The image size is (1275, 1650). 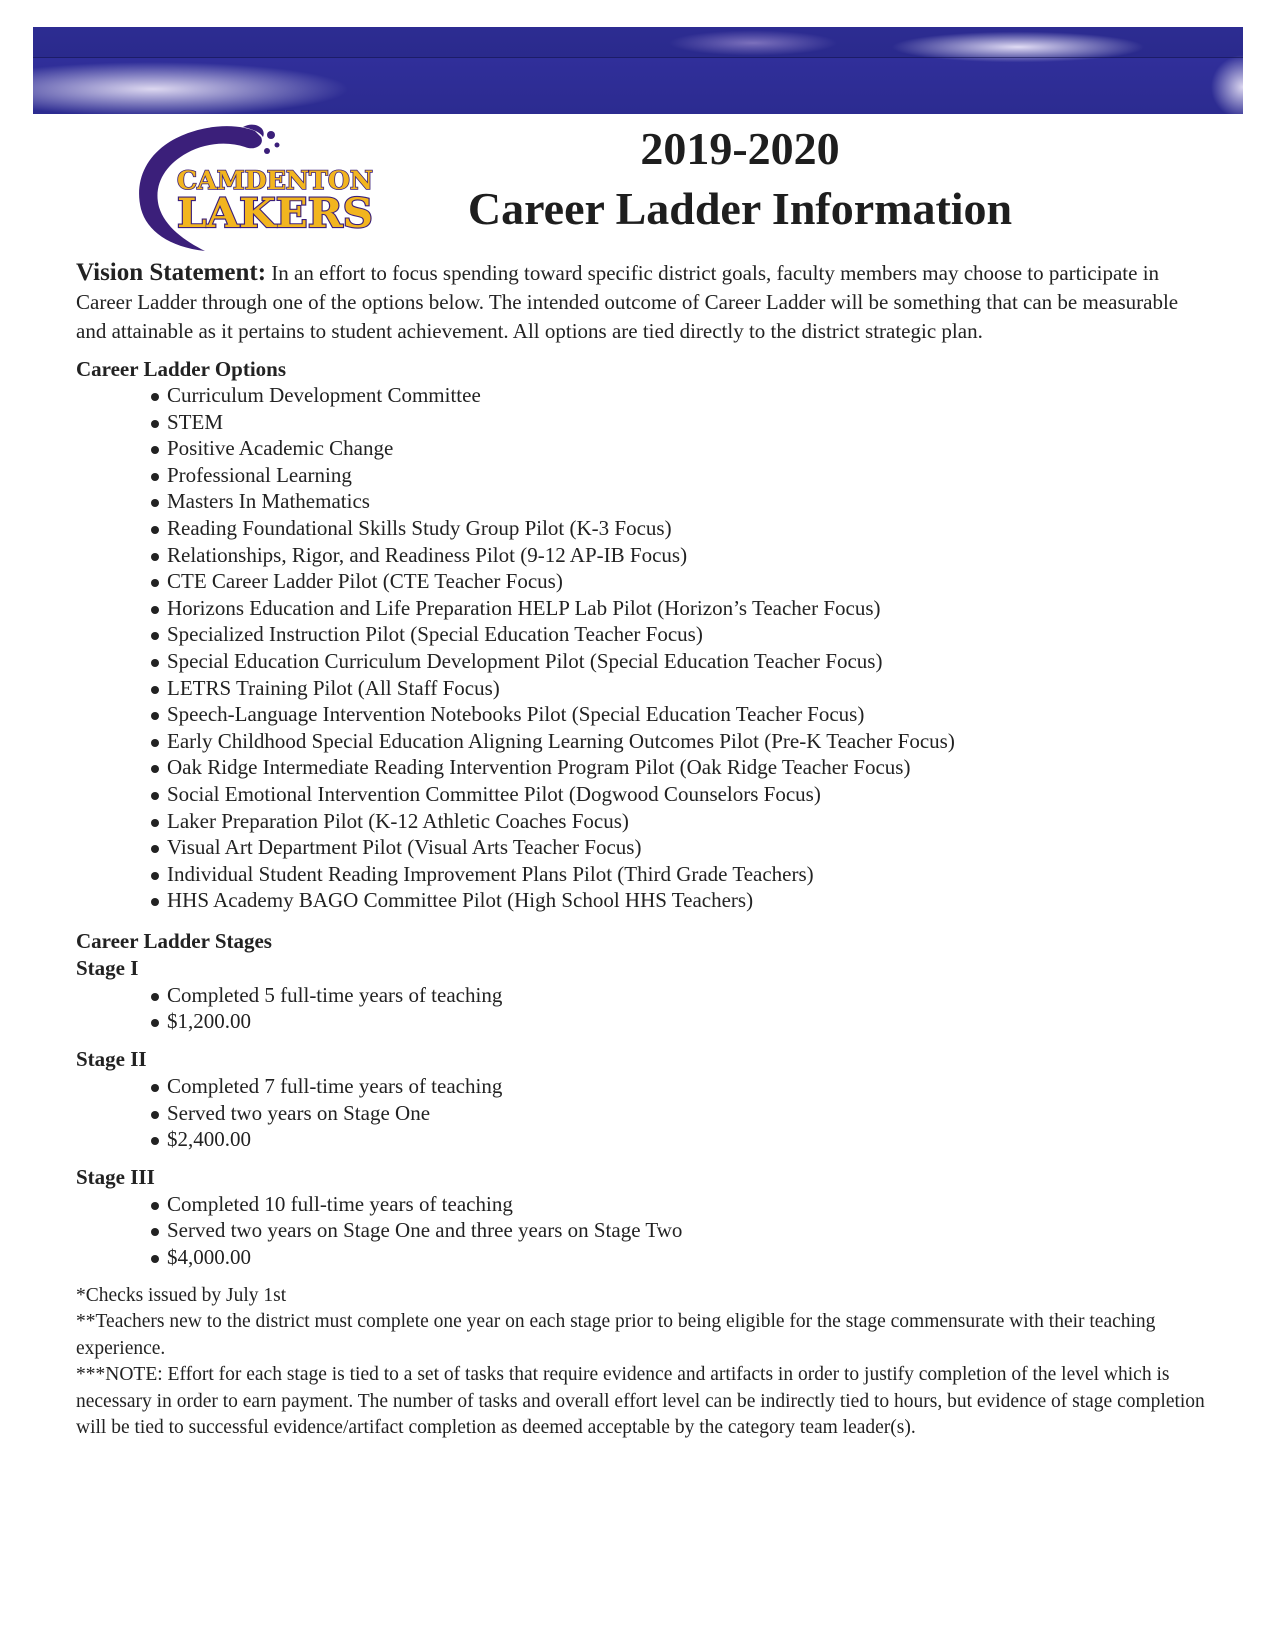 I want to click on page-title: 2019-2020 Career Ladder Information, so click(x=740, y=180).